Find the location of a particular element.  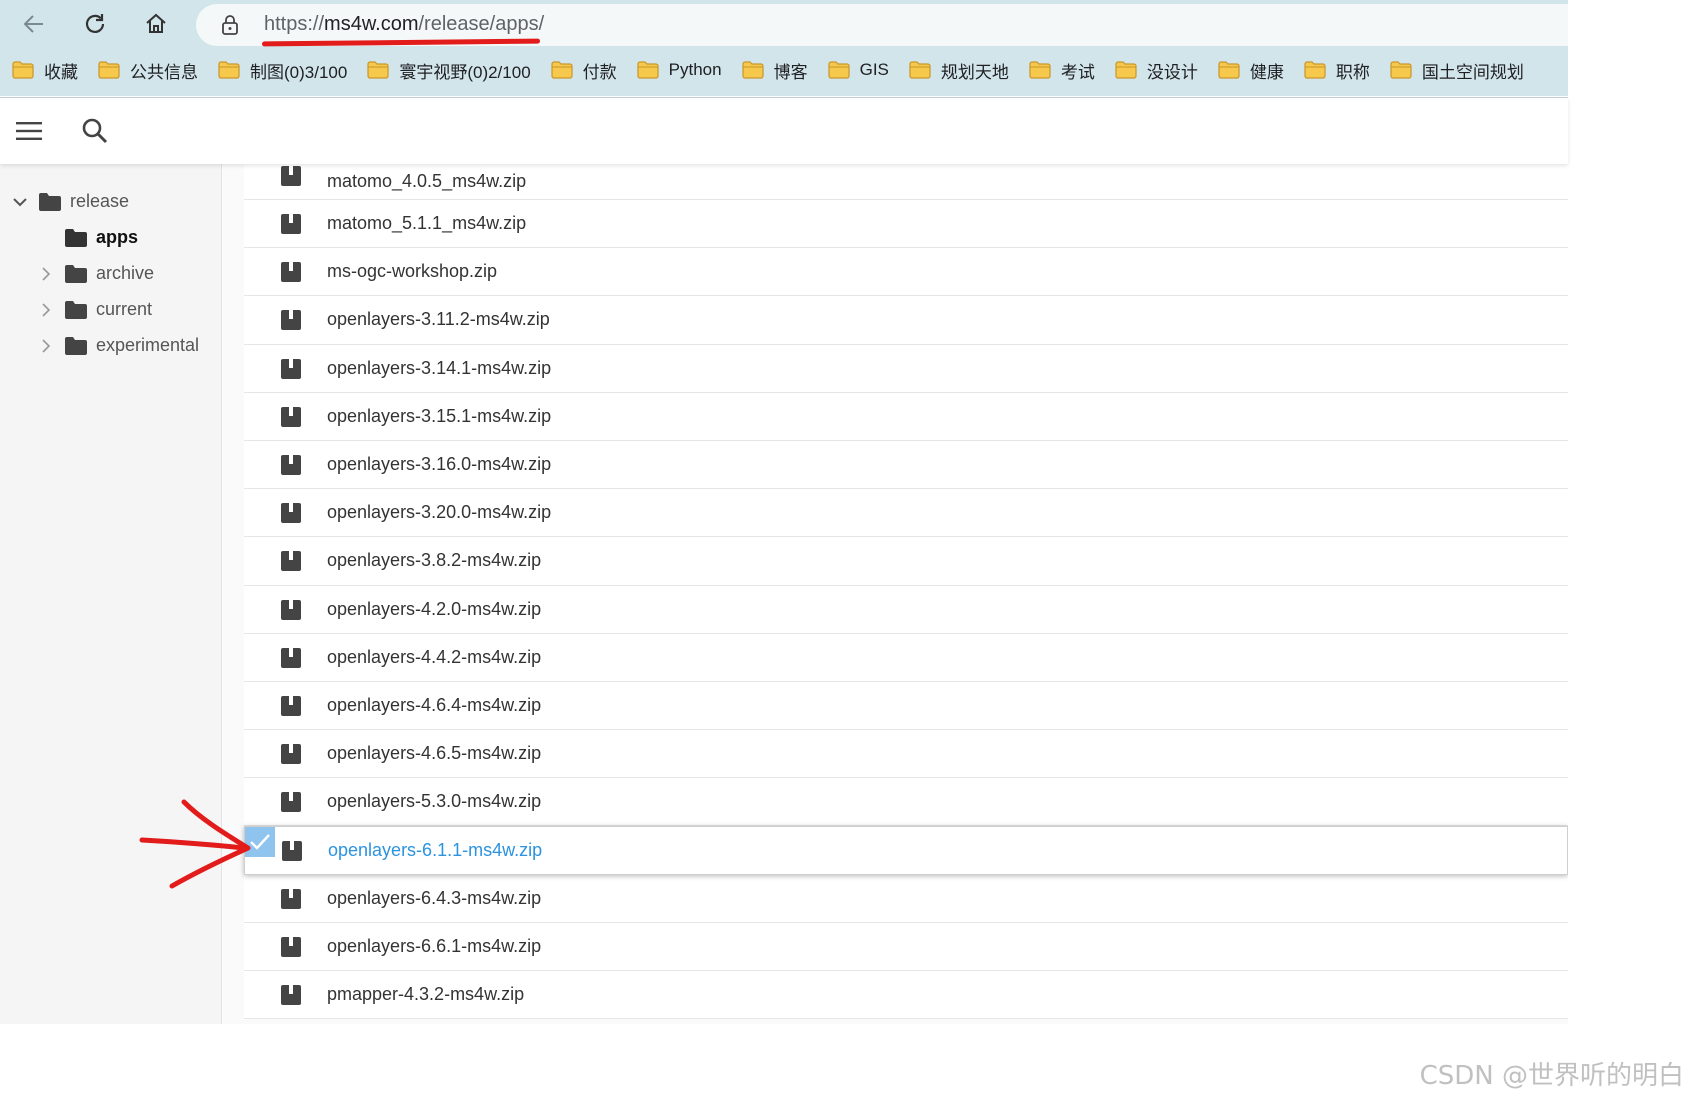

red-underline-annotation is located at coordinates (401, 42).